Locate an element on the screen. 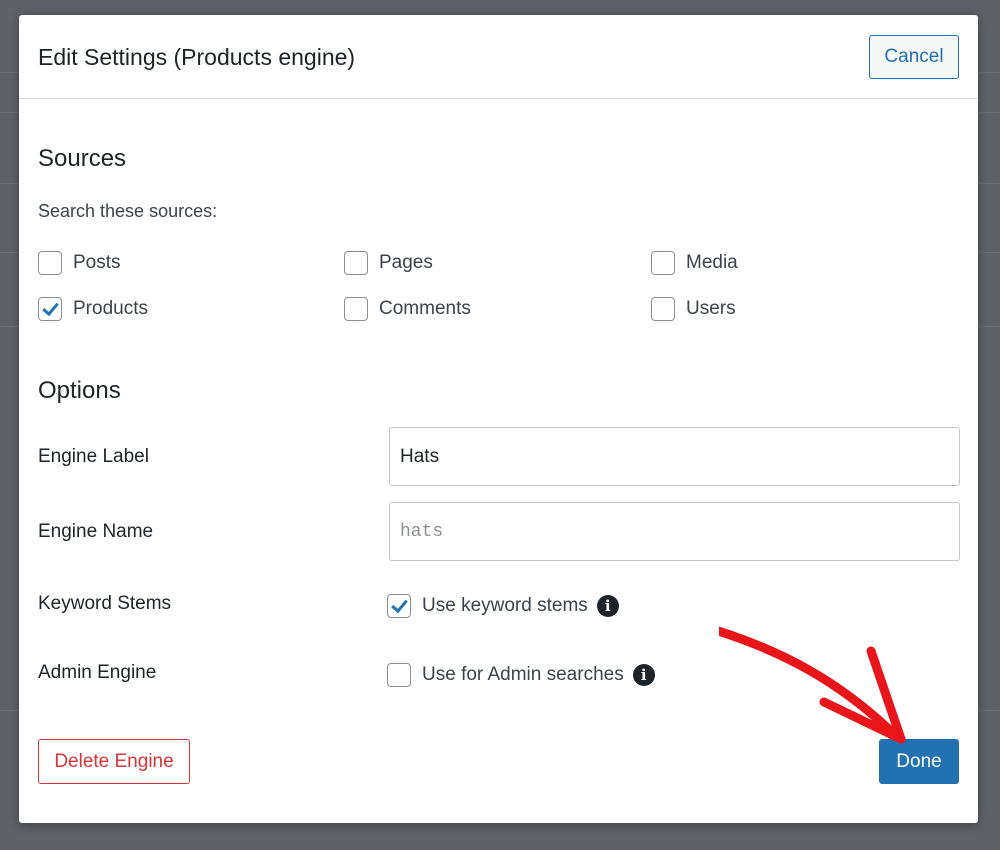 The image size is (1000, 850). options-heading: Options is located at coordinates (79, 390).